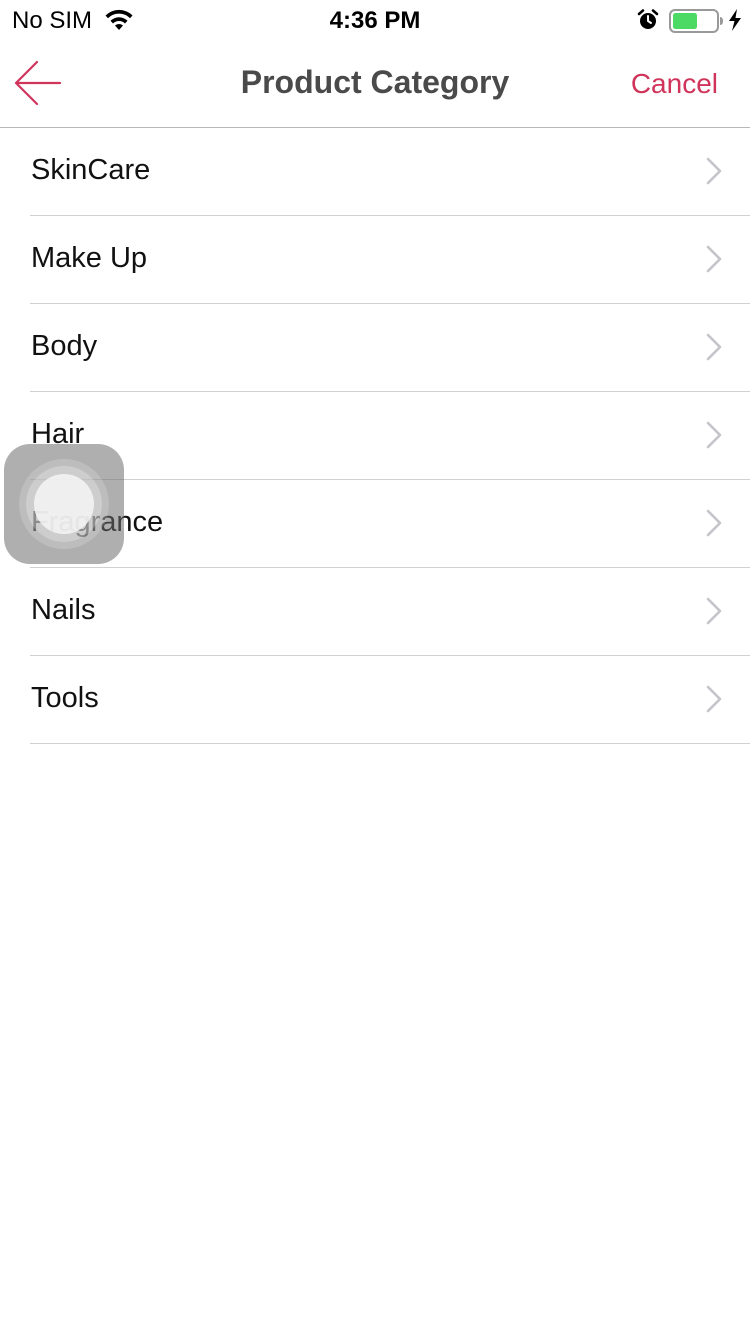 The image size is (750, 1334). I want to click on category-item-make-up: Make Up, so click(390, 260).